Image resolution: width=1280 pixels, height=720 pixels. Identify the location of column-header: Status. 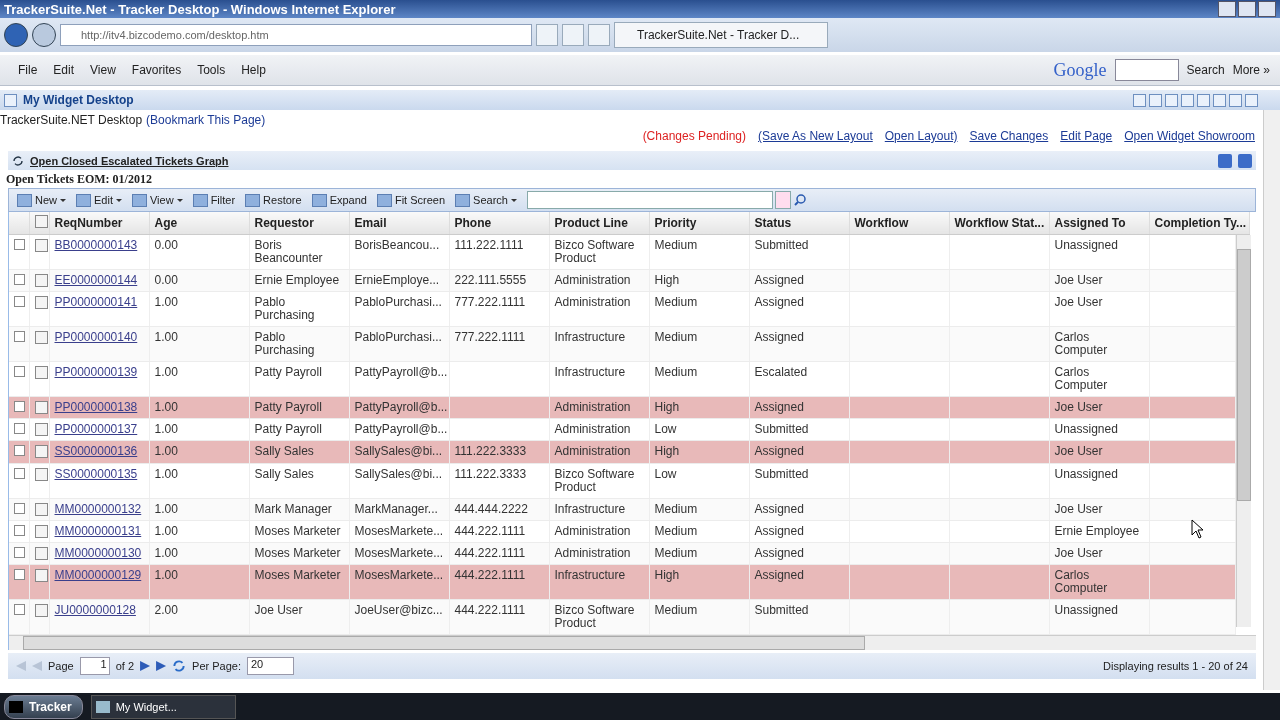
(799, 223).